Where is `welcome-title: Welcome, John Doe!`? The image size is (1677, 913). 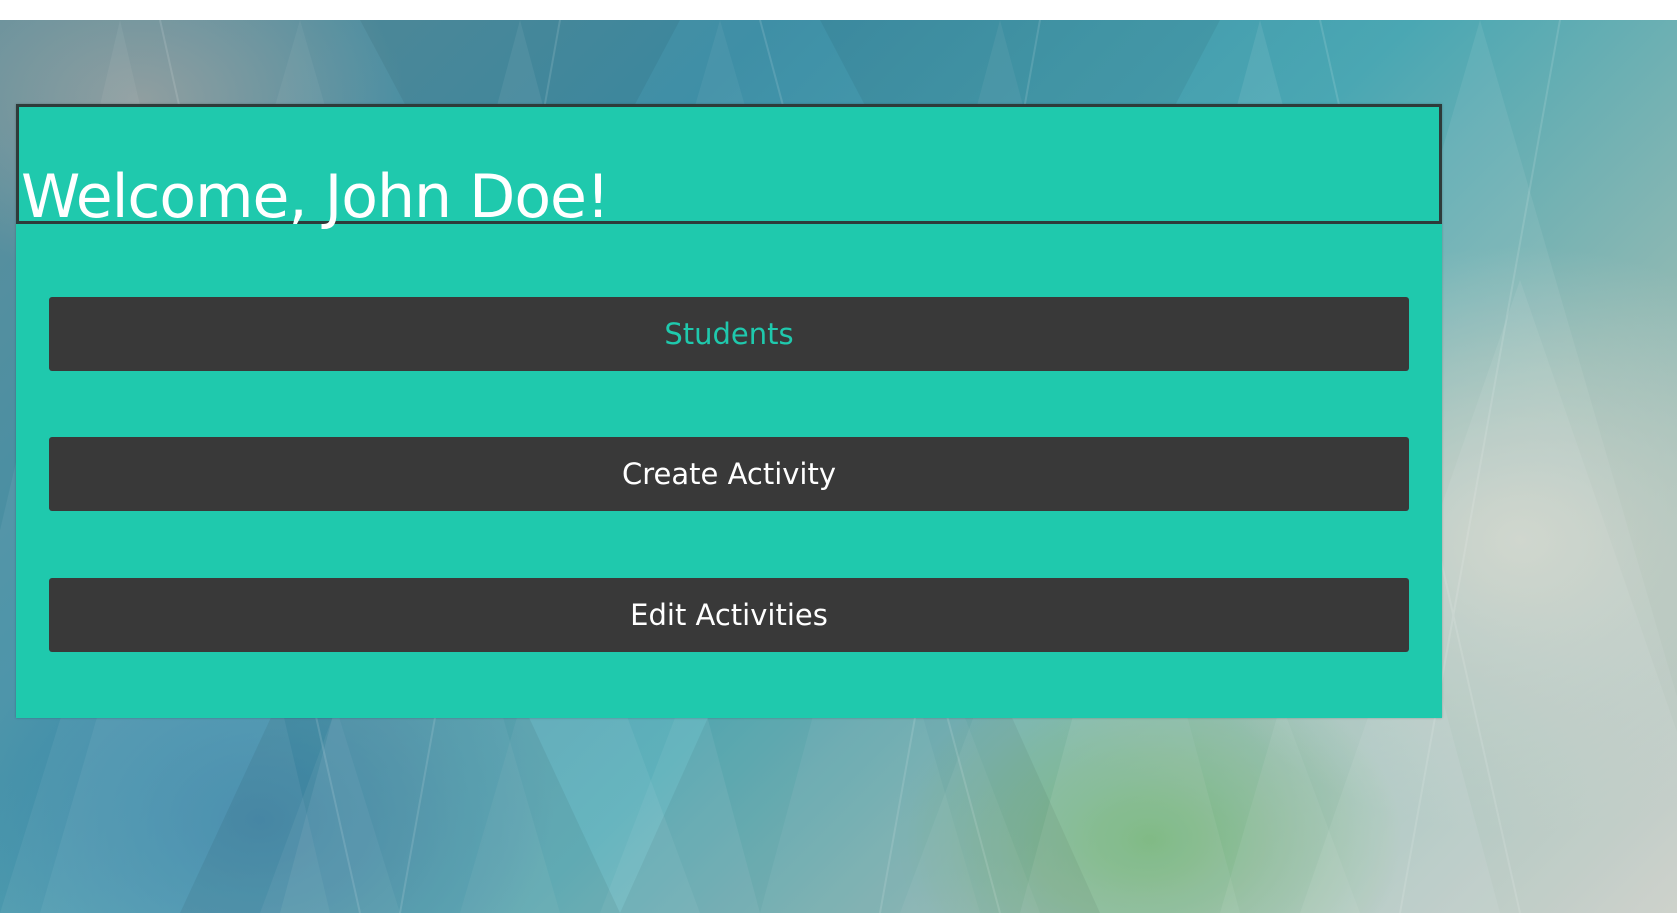 welcome-title: Welcome, John Doe! is located at coordinates (315, 197).